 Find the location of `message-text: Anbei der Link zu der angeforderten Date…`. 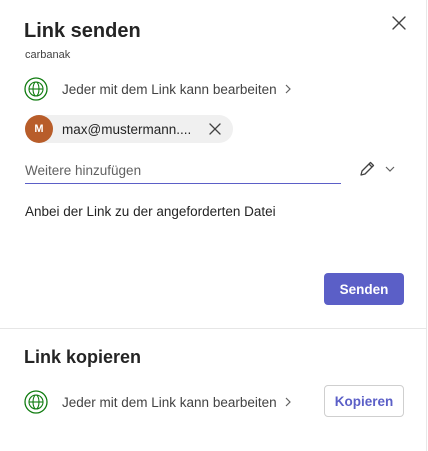

message-text: Anbei der Link zu der angeforderten Date… is located at coordinates (150, 211).